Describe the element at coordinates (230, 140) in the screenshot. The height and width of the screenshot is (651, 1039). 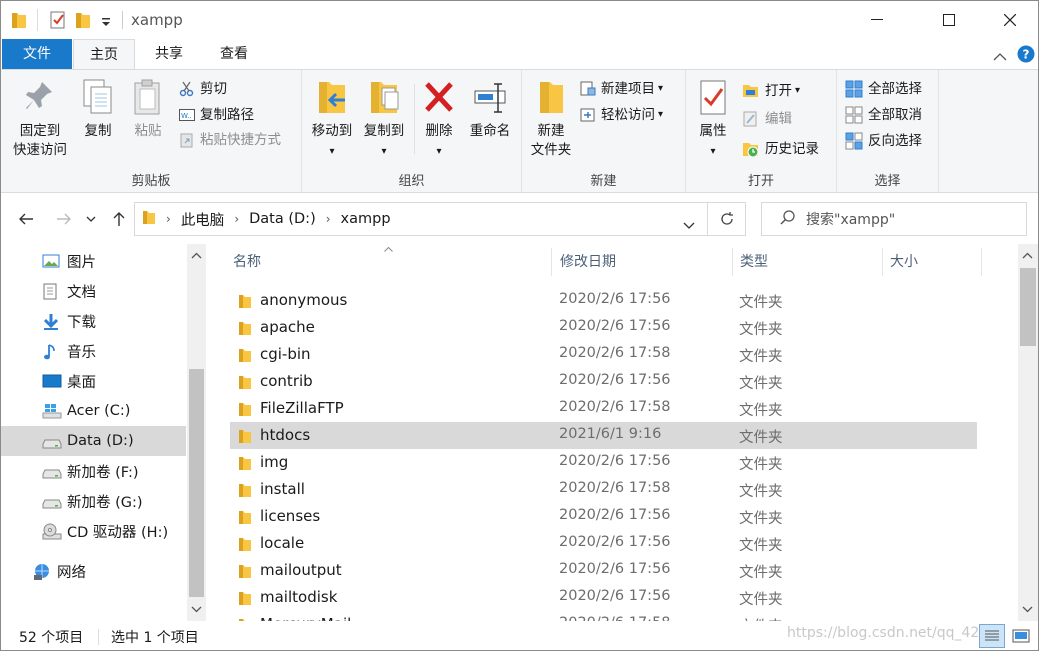
I see `paste-shortcut-button: 粘贴快捷方式` at that location.